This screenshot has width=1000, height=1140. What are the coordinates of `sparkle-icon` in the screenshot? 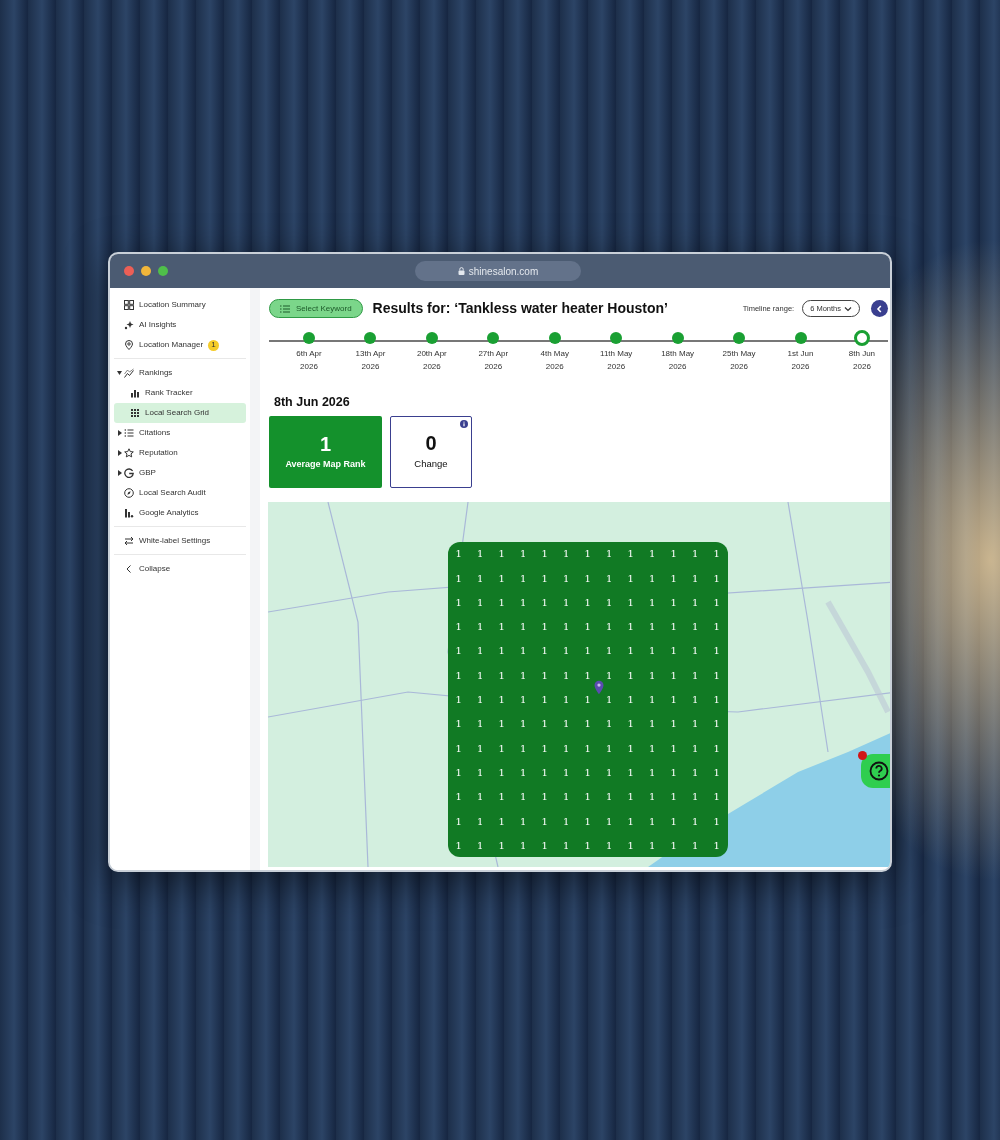 It's located at (129, 325).